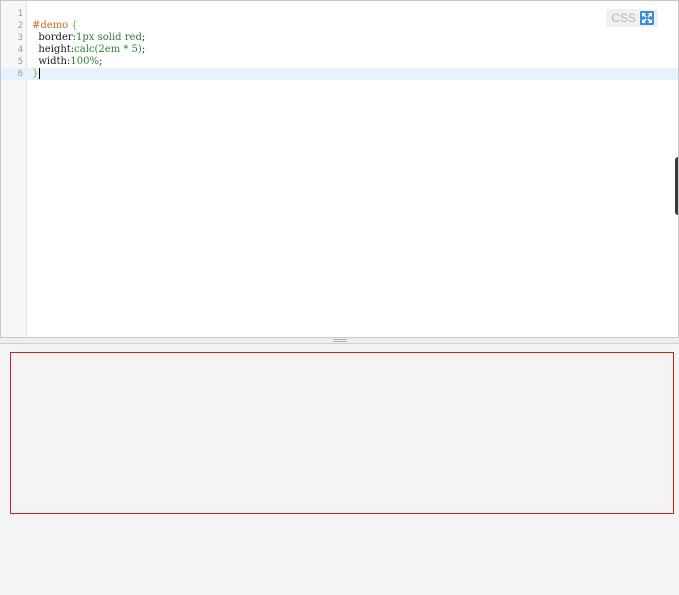  I want to click on code-token-brace: }, so click(35, 73).